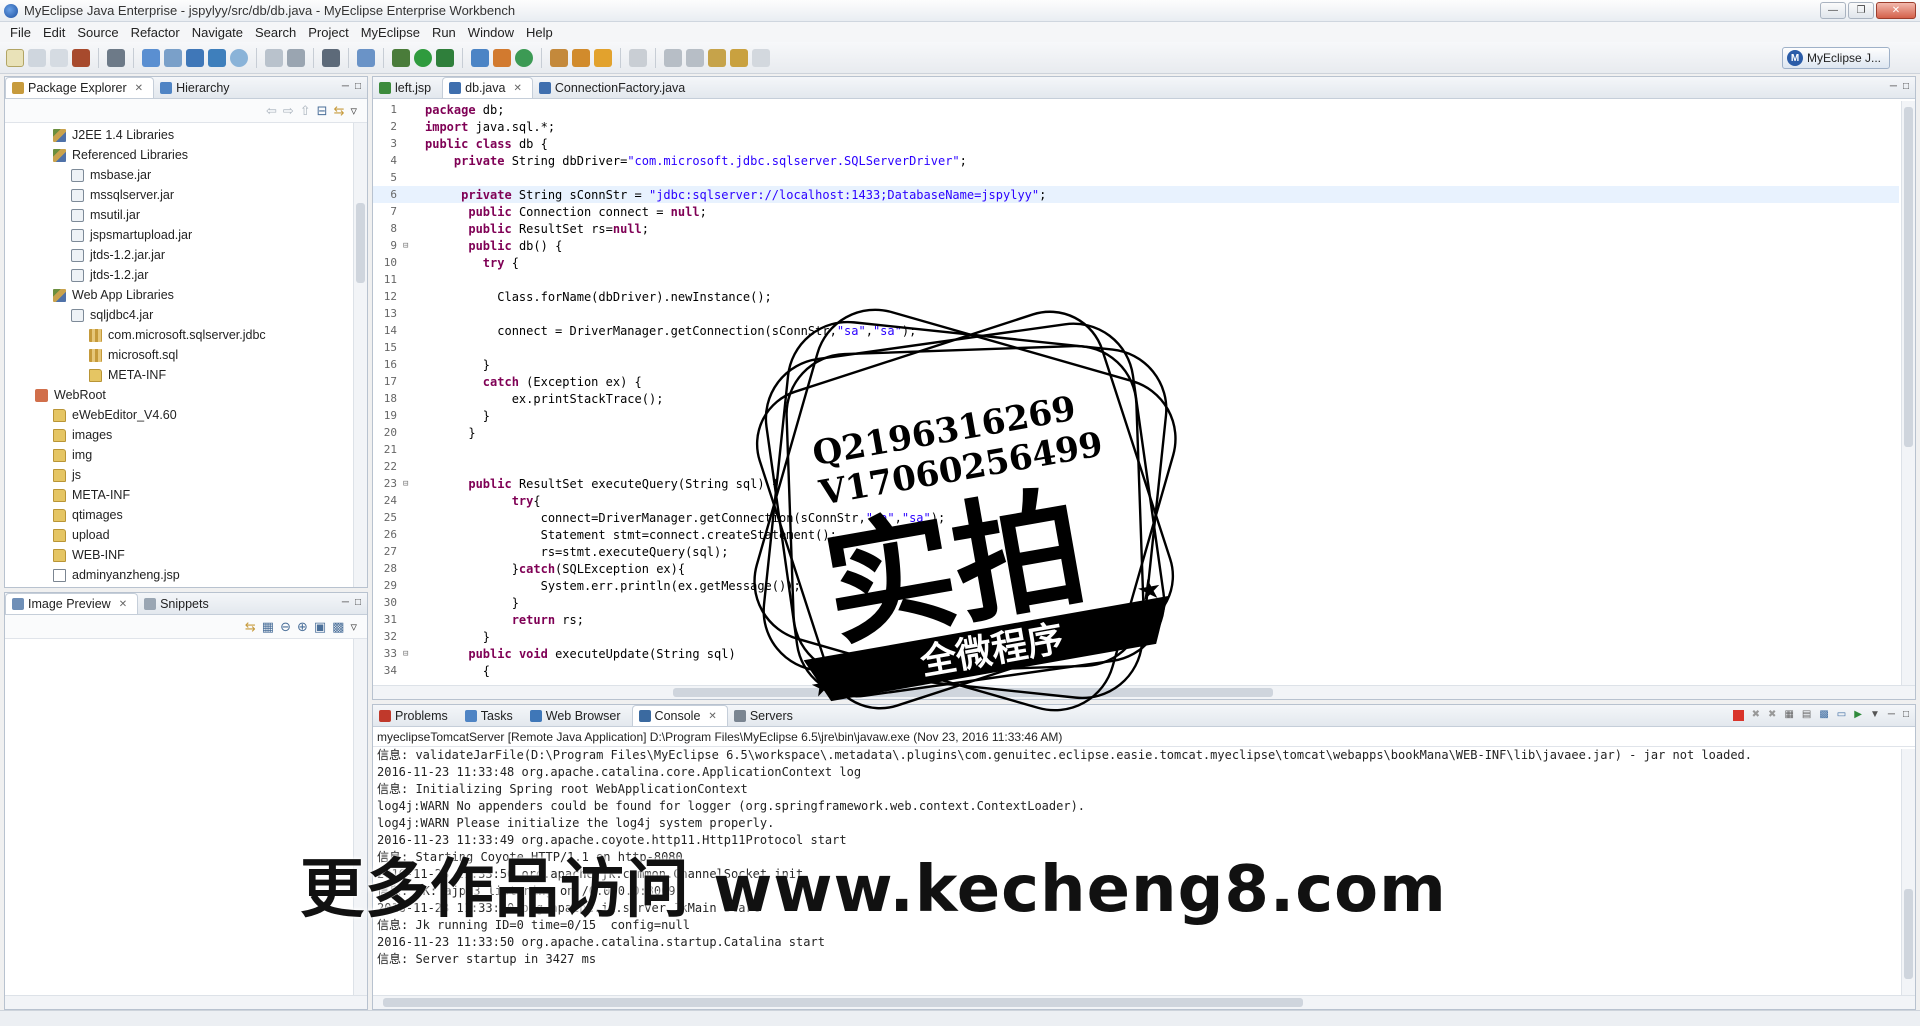  I want to click on refresh-icon, so click(524, 57).